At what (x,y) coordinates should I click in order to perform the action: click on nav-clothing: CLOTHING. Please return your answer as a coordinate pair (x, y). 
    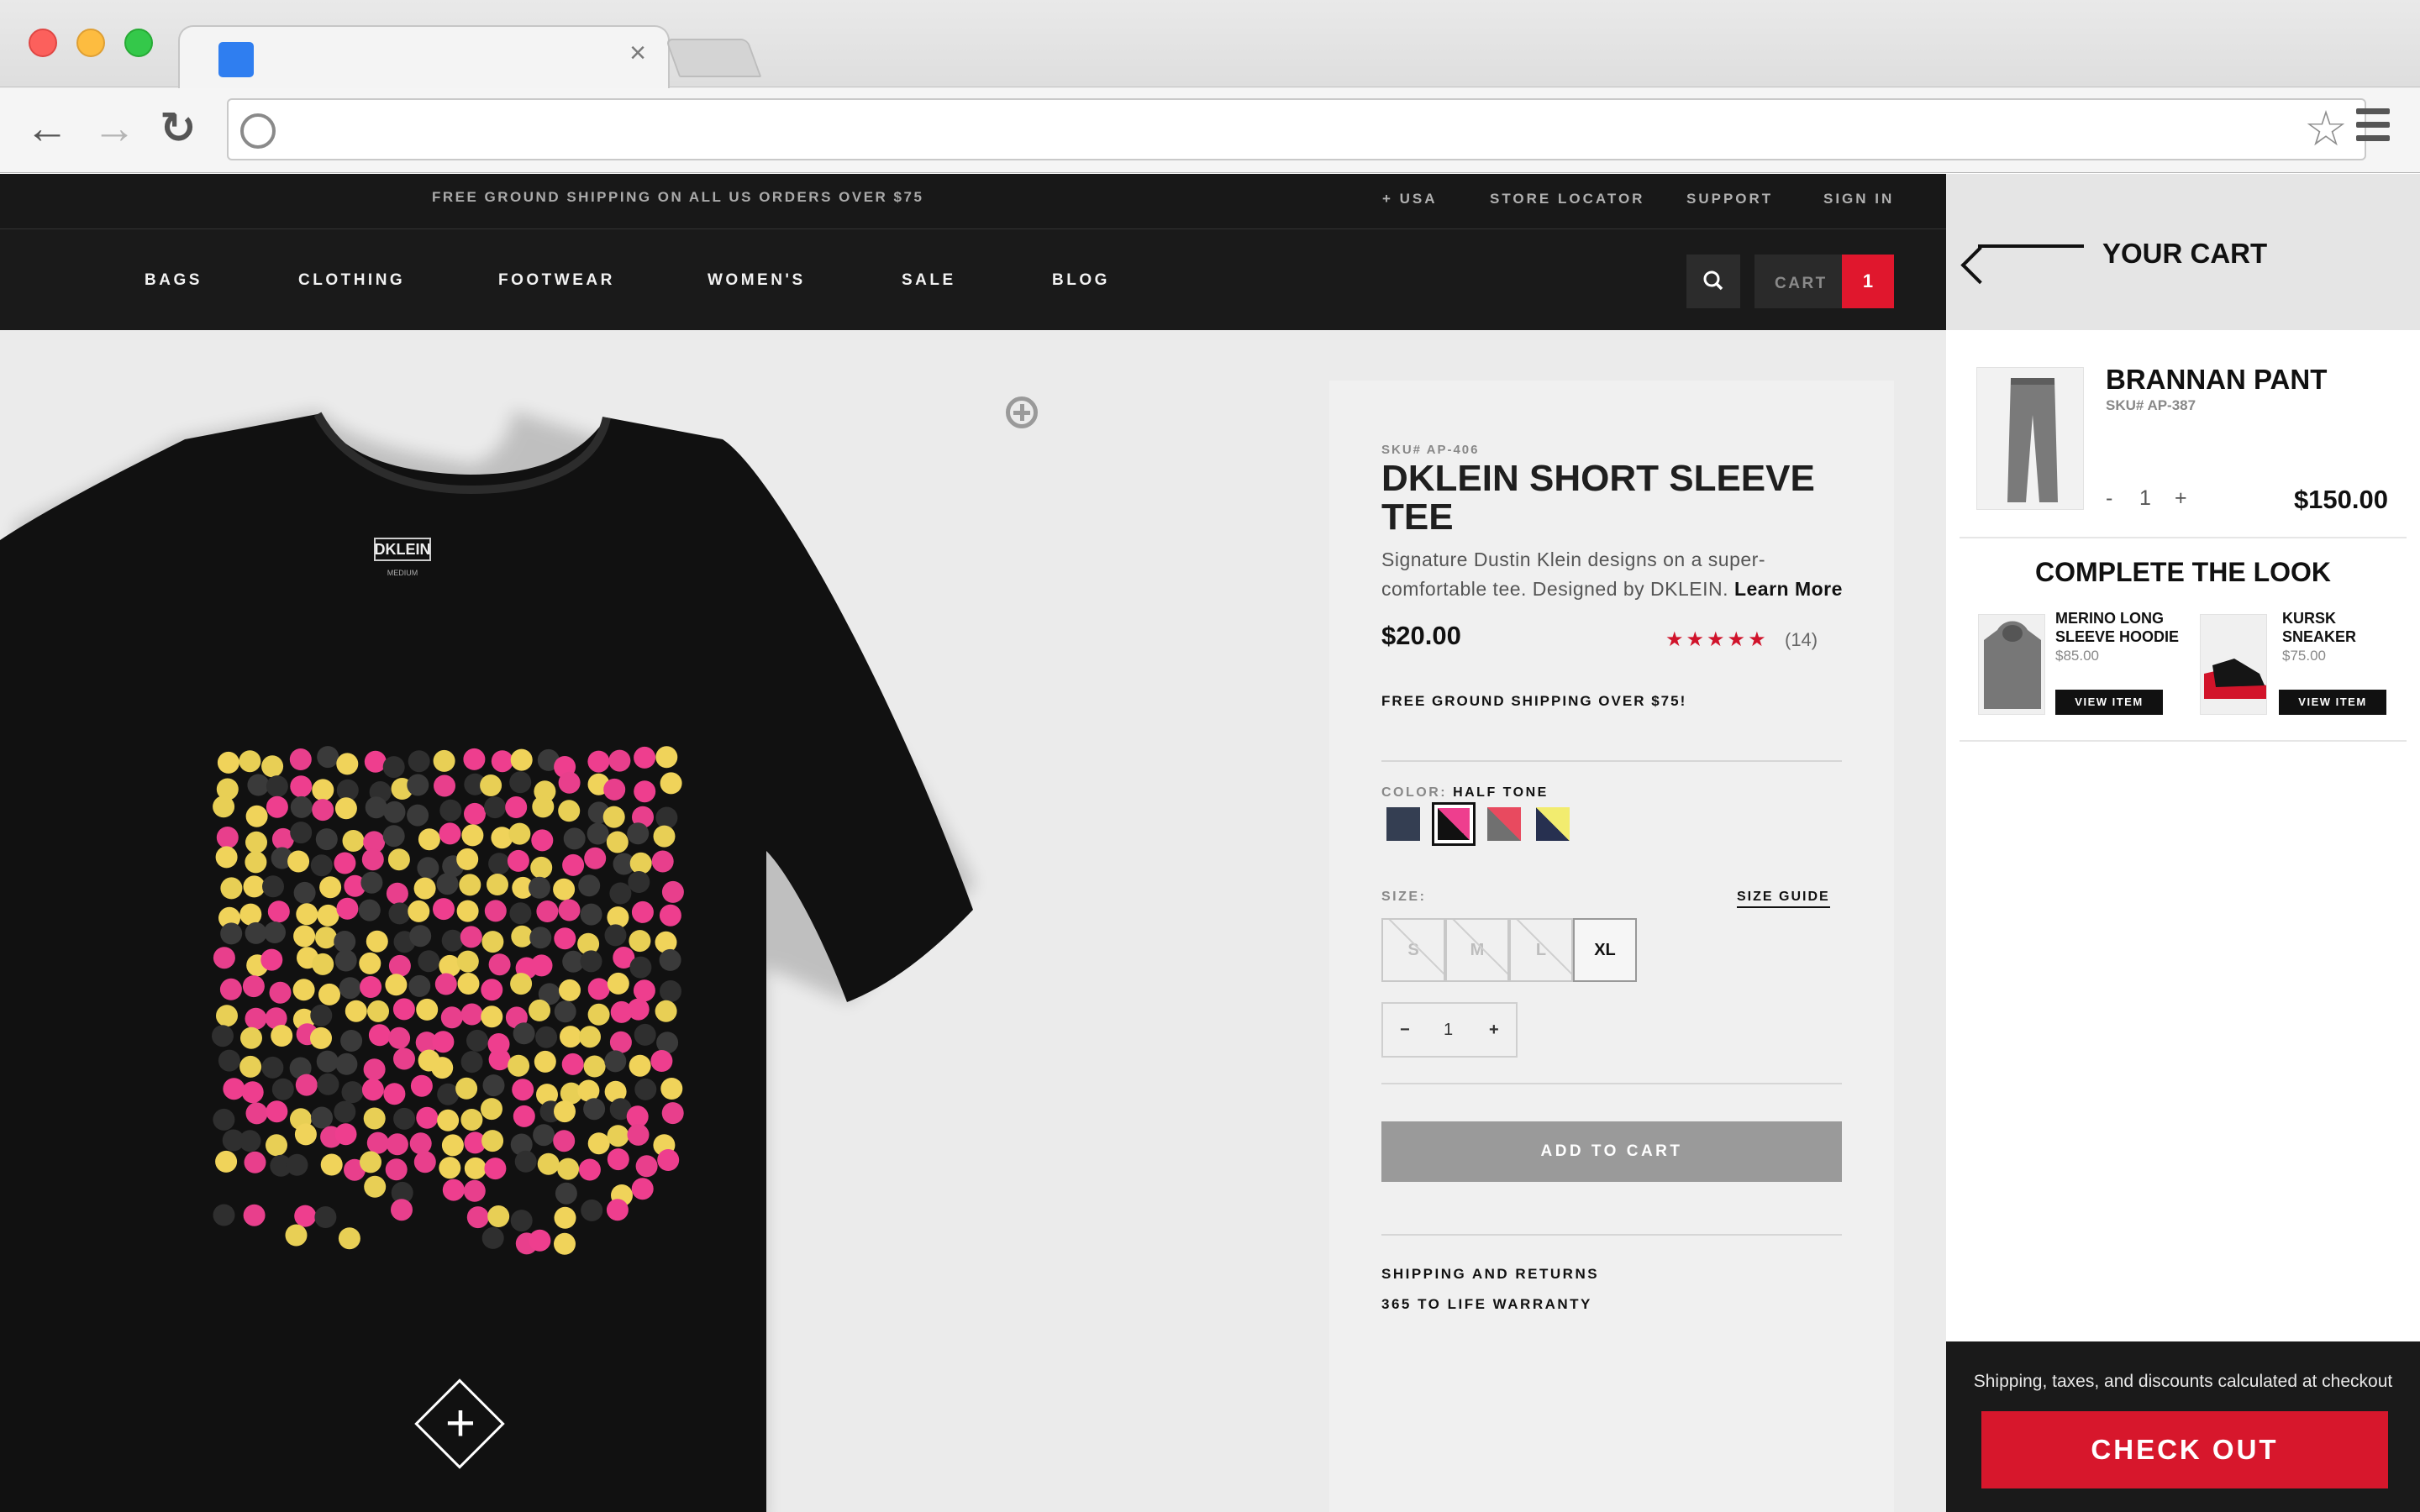
    Looking at the image, I should click on (352, 280).